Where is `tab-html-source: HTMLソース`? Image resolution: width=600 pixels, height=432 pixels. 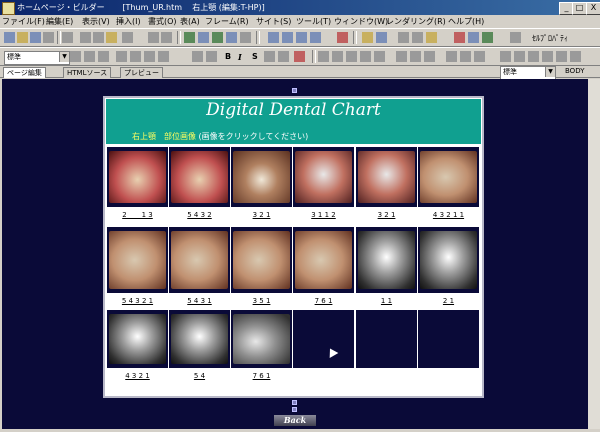 tab-html-source: HTMLソース is located at coordinates (87, 72).